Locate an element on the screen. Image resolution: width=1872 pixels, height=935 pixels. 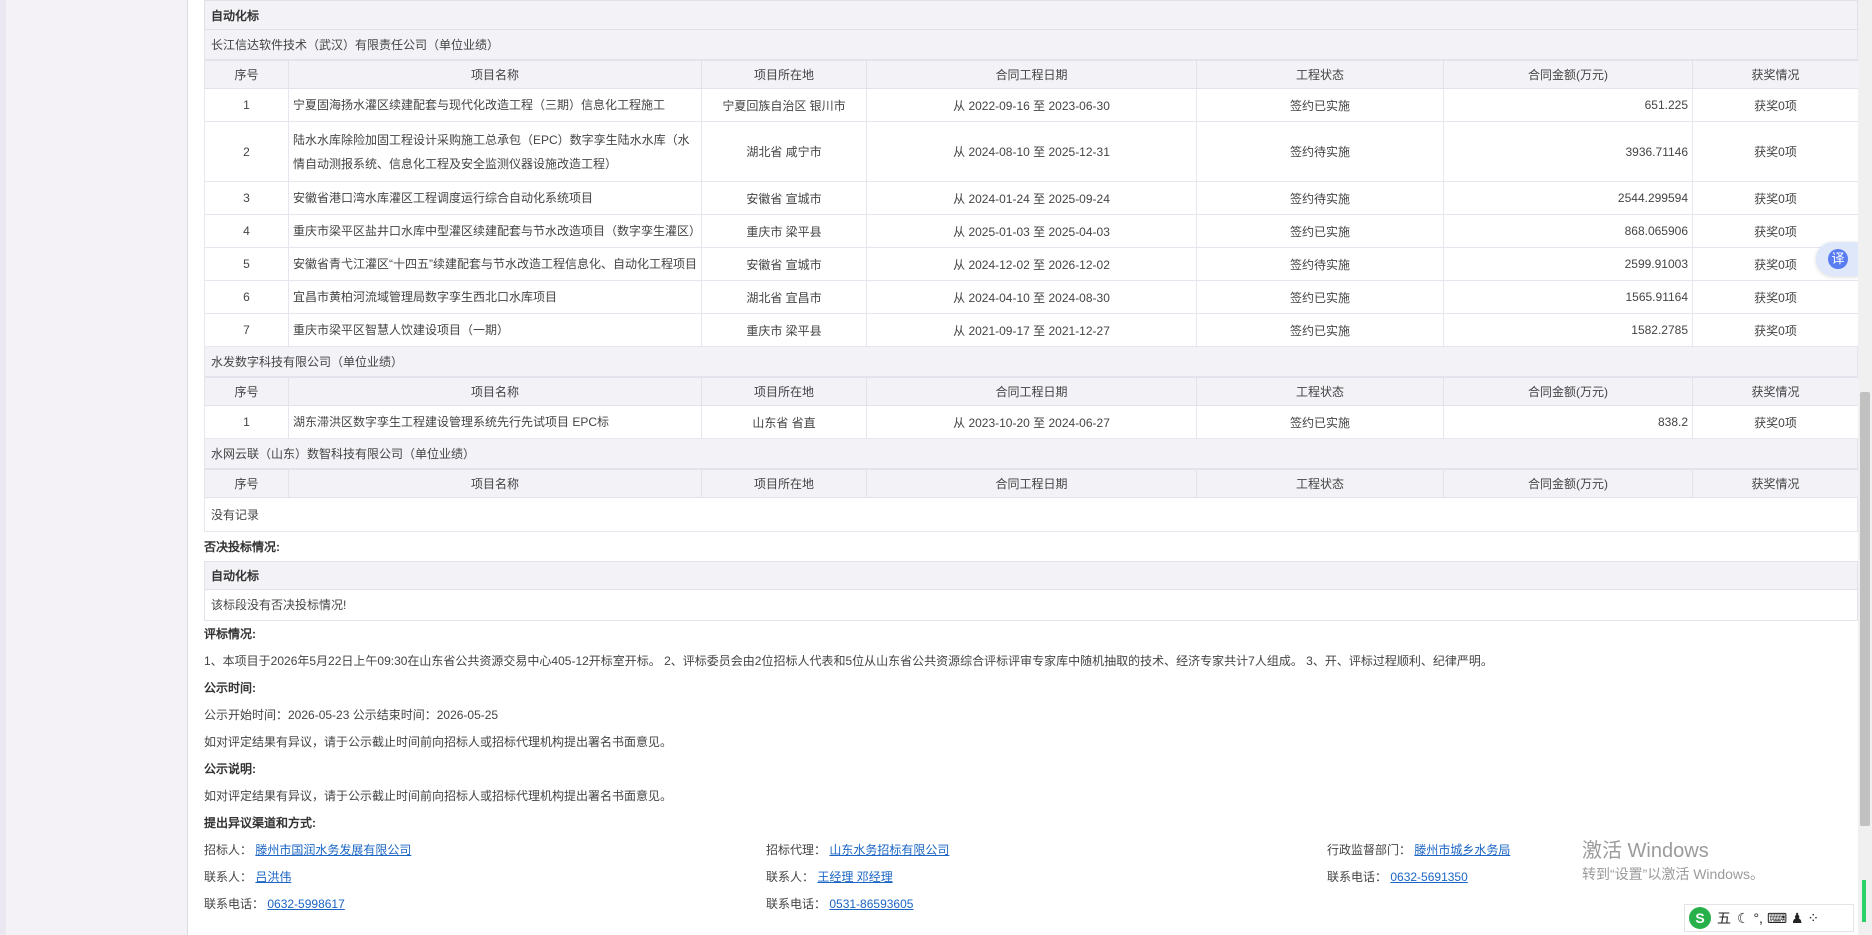
cell-no: 4 is located at coordinates (246, 231).